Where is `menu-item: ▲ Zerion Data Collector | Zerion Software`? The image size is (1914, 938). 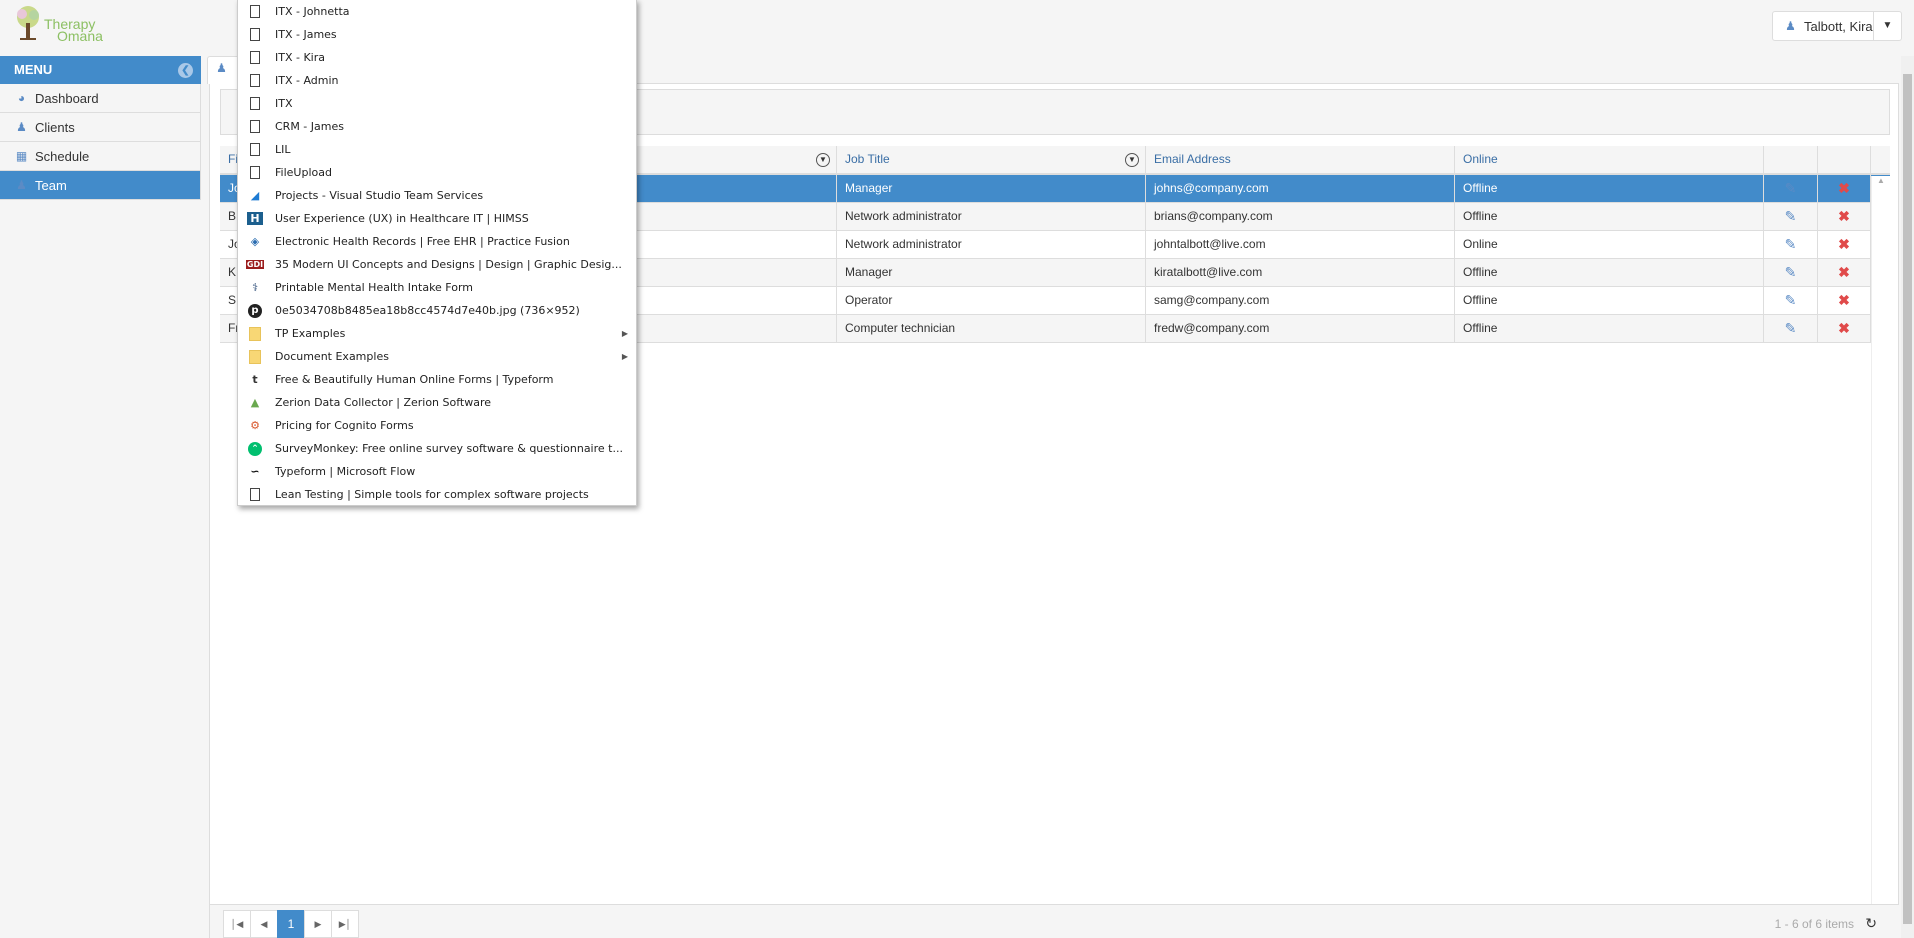
menu-item: ▲ Zerion Data Collector | Zerion Software is located at coordinates (437, 402).